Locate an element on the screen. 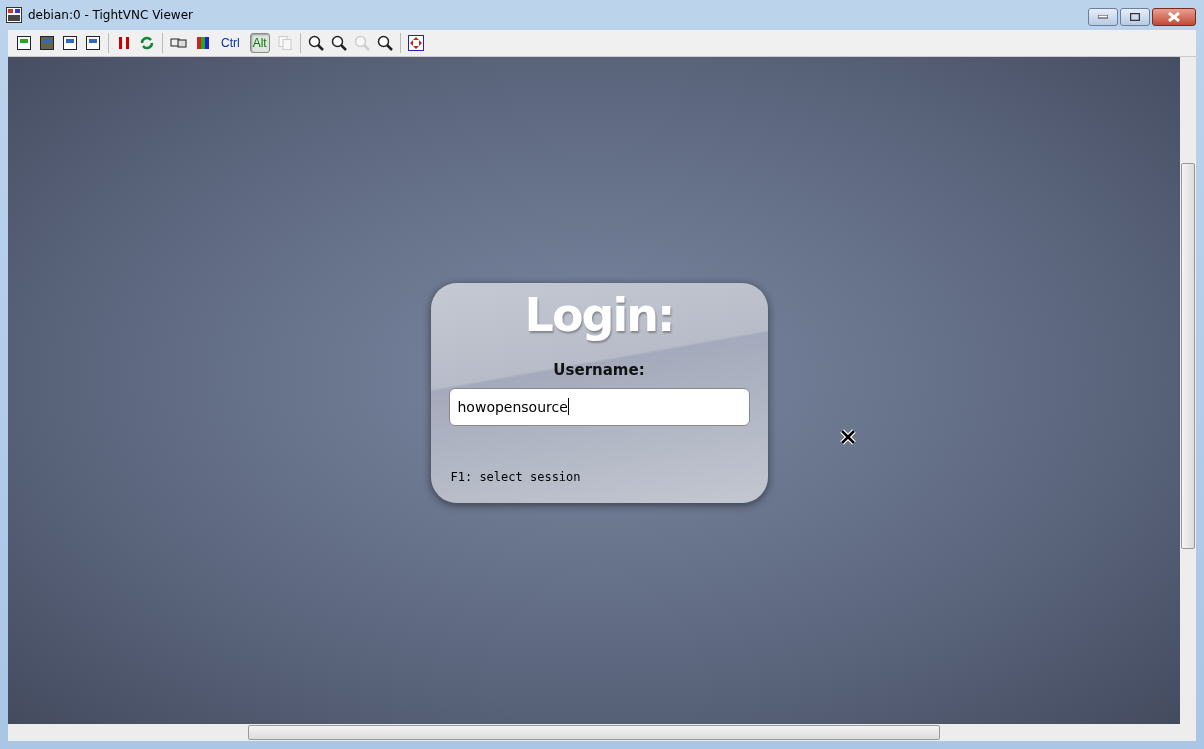  vertical-scrollbar is located at coordinates (1188, 390).